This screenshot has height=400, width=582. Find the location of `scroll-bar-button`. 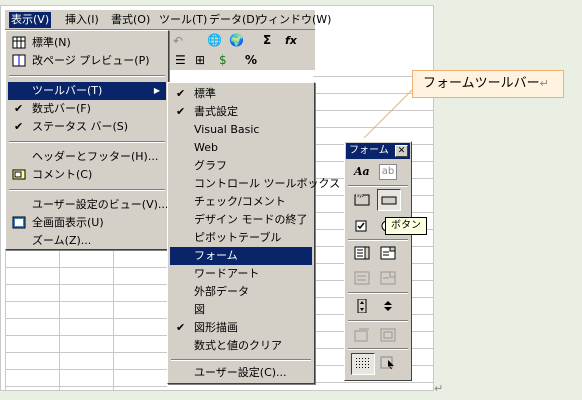

scroll-bar-button is located at coordinates (362, 306).